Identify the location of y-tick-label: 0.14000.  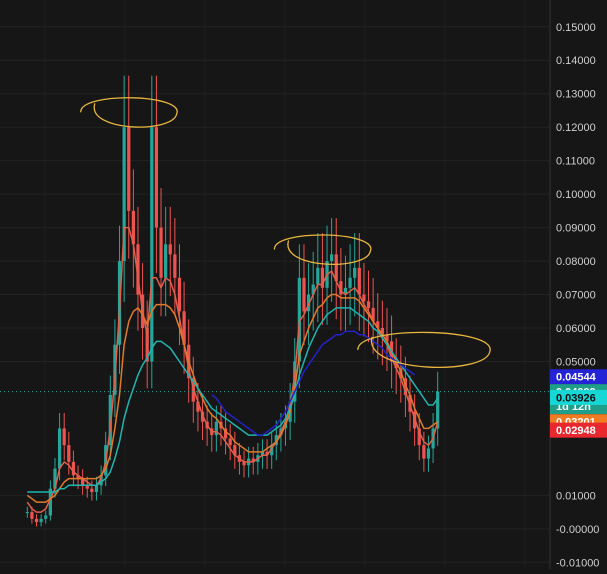
(576, 61).